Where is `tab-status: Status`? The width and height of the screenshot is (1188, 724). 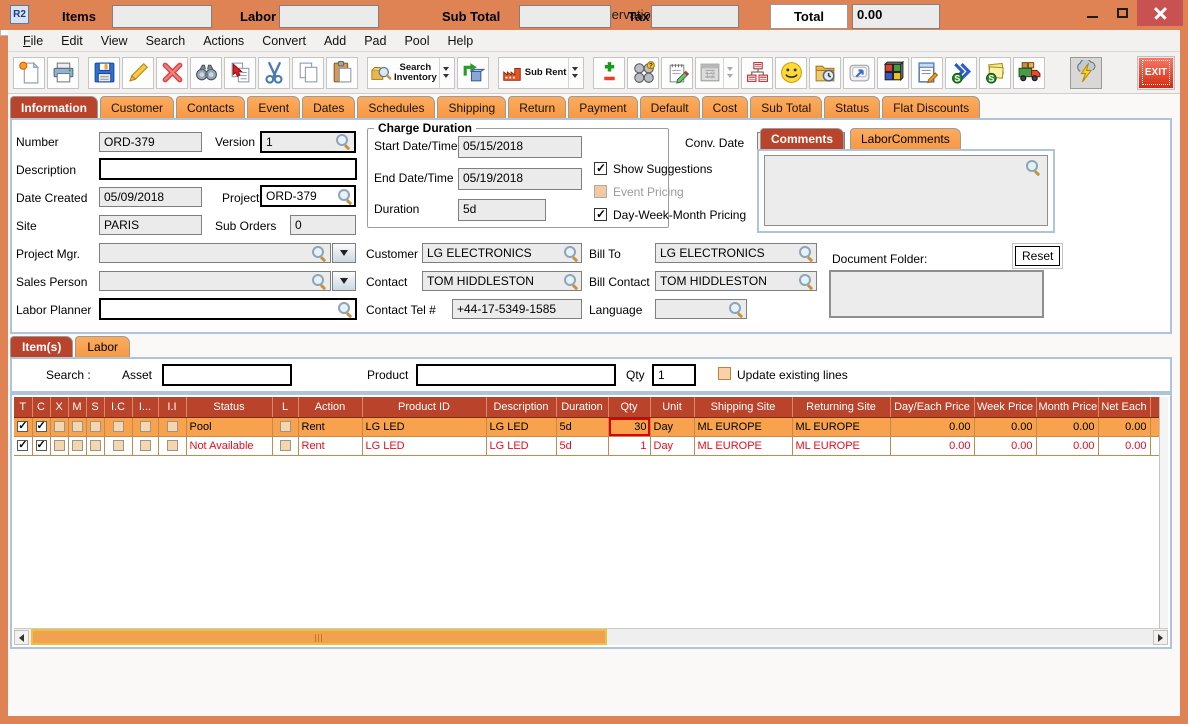 tab-status: Status is located at coordinates (852, 107).